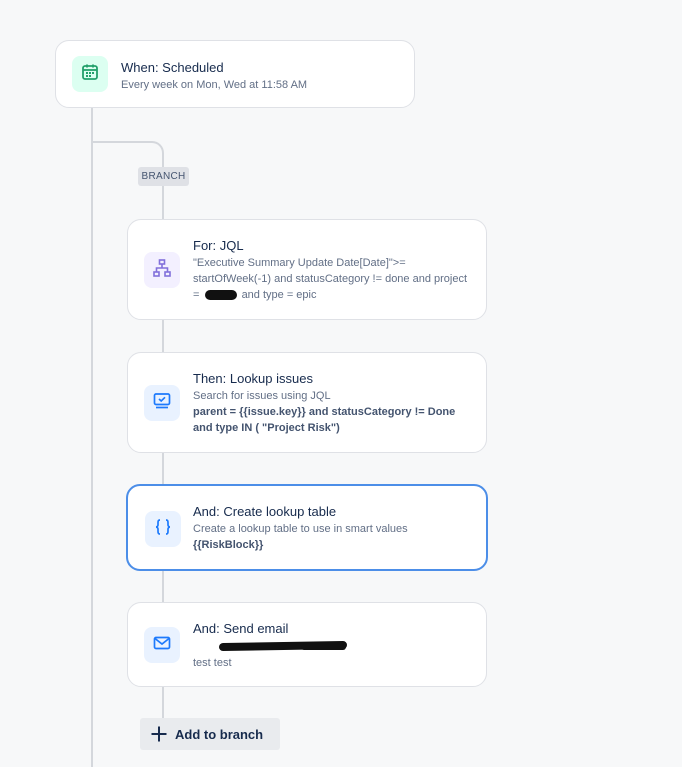 The width and height of the screenshot is (682, 767). Describe the element at coordinates (157, 148) in the screenshot. I see `branch-connector-curve` at that location.